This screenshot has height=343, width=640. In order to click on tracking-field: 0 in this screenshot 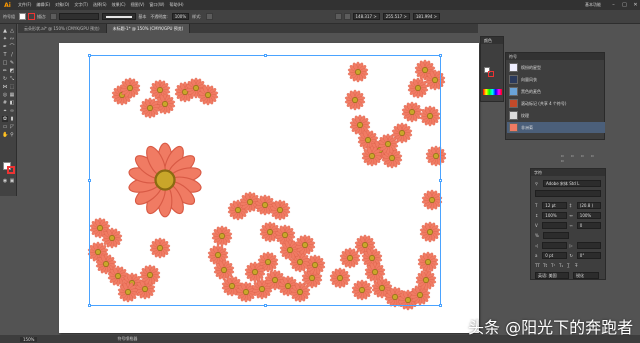, I will do `click(588, 225)`.